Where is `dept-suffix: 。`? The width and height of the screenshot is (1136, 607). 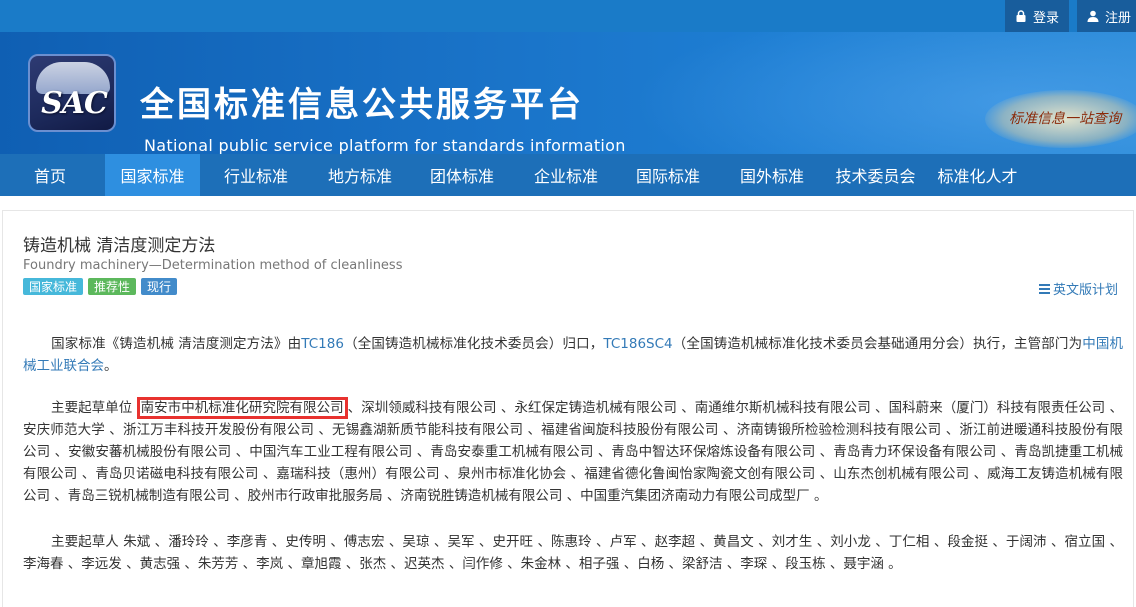
dept-suffix: 。 is located at coordinates (111, 366).